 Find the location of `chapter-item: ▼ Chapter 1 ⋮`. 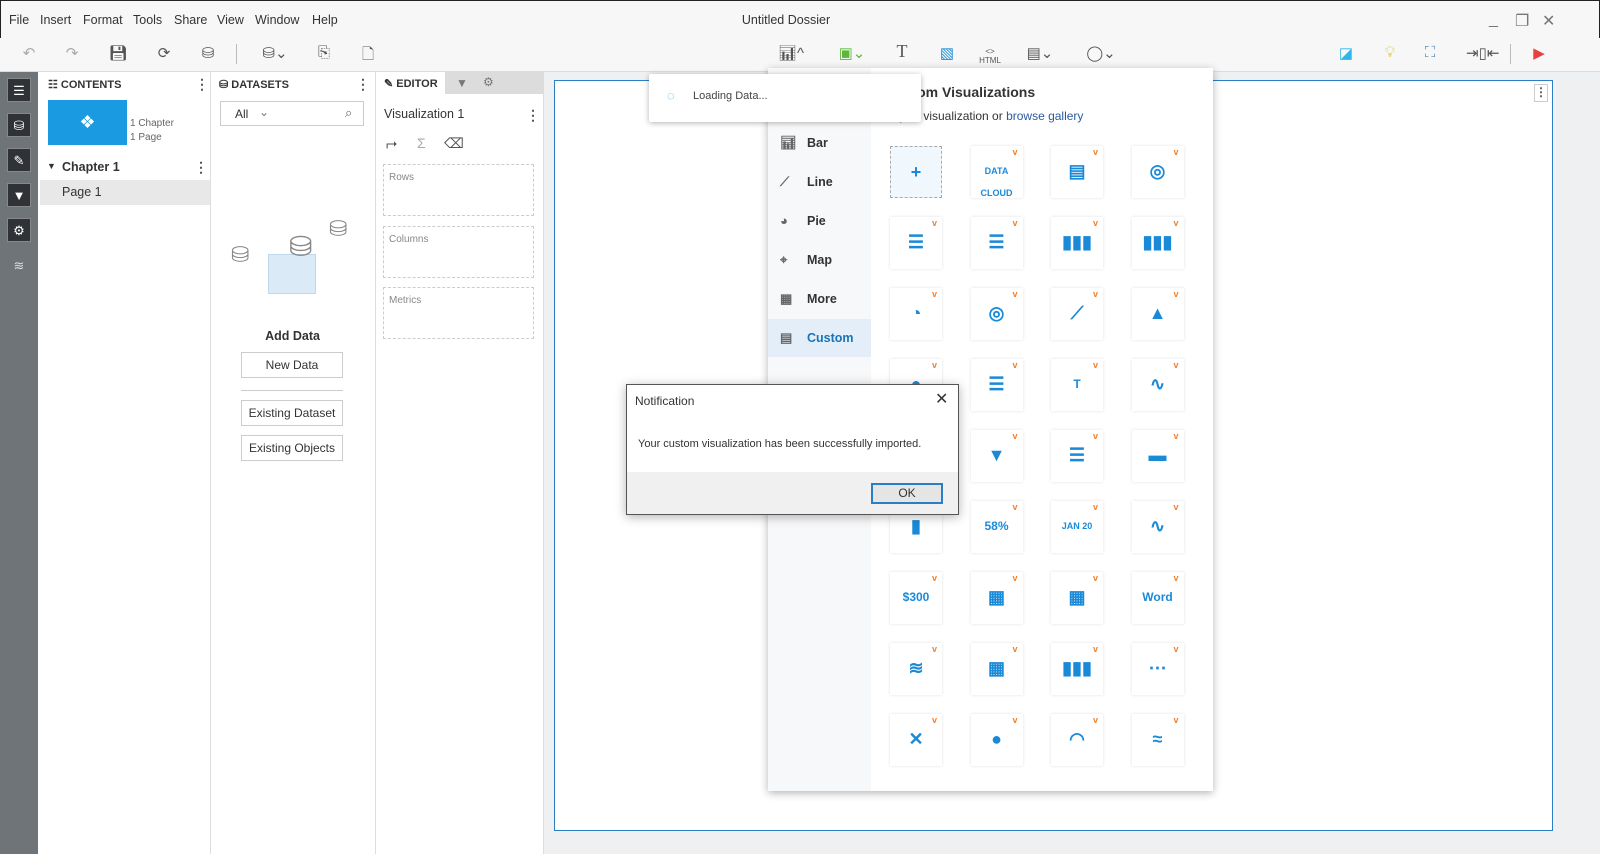

chapter-item: ▼ Chapter 1 ⋮ is located at coordinates (125, 168).